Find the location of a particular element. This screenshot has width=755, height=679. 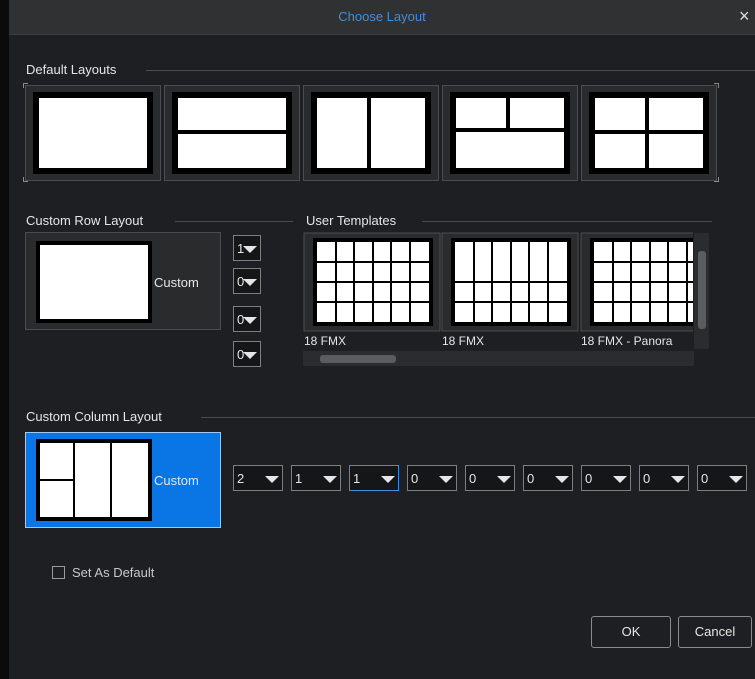

row-count-dropdown: 1 is located at coordinates (247, 248).